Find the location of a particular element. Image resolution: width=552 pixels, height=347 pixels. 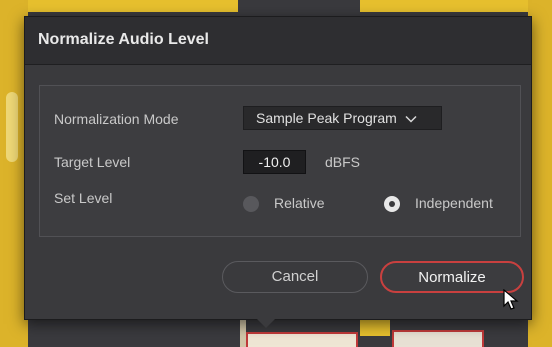

audio-clip-top-right is located at coordinates (456, 6).